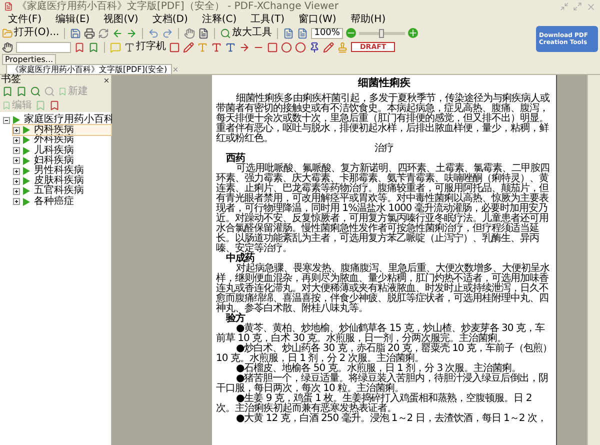 Image resolution: width=600 pixels, height=445 pixels. Describe the element at coordinates (378, 369) in the screenshot. I see `paragraph: ●石榴皮、地榆各 50 克。水煎服，日 1 剂，分 3 次服。主治菌痢。` at that location.